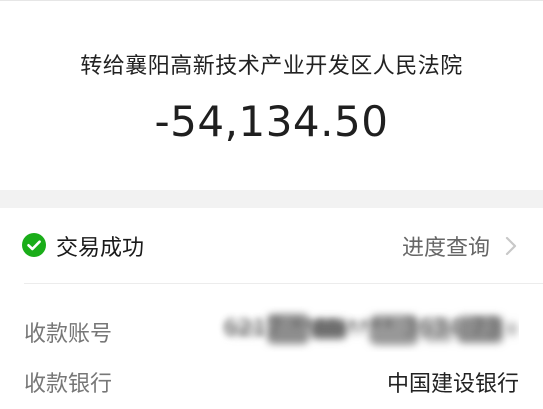 The image size is (543, 409). I want to click on recipient-title: 转给襄阳高新技术产业开发区人民法院, so click(271, 66).